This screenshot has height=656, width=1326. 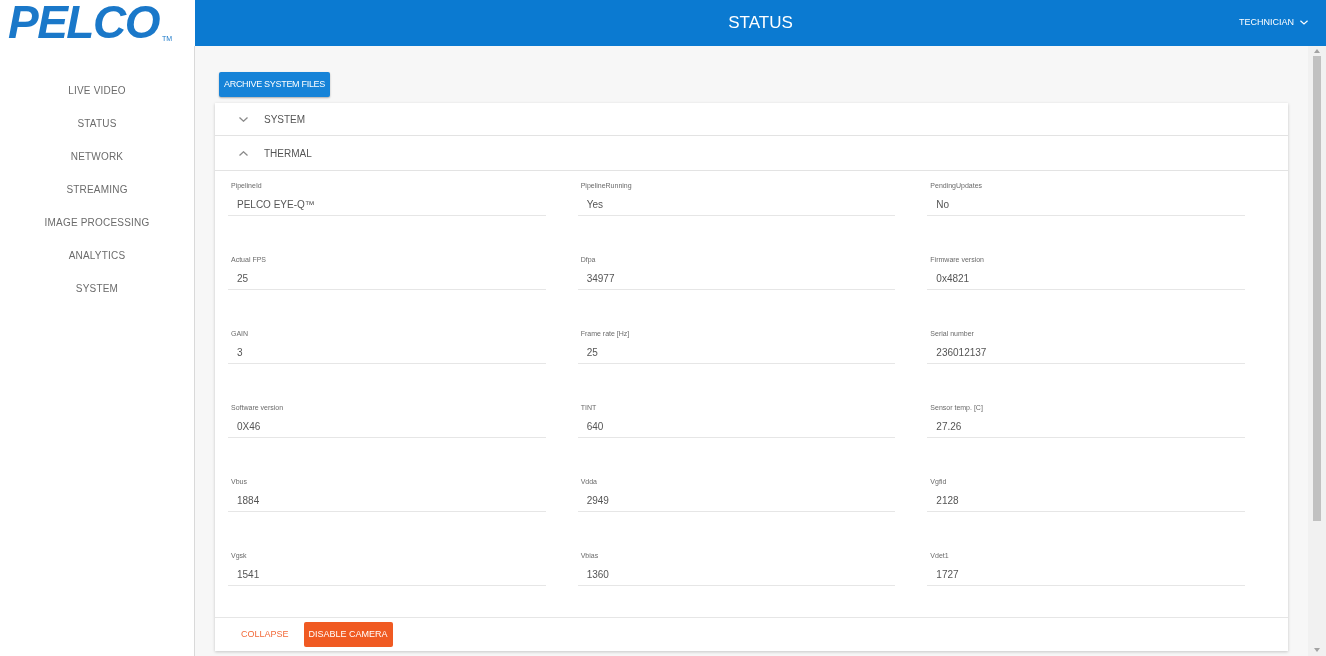 What do you see at coordinates (736, 206) in the screenshot?
I see `readonly-field: Yes` at bounding box center [736, 206].